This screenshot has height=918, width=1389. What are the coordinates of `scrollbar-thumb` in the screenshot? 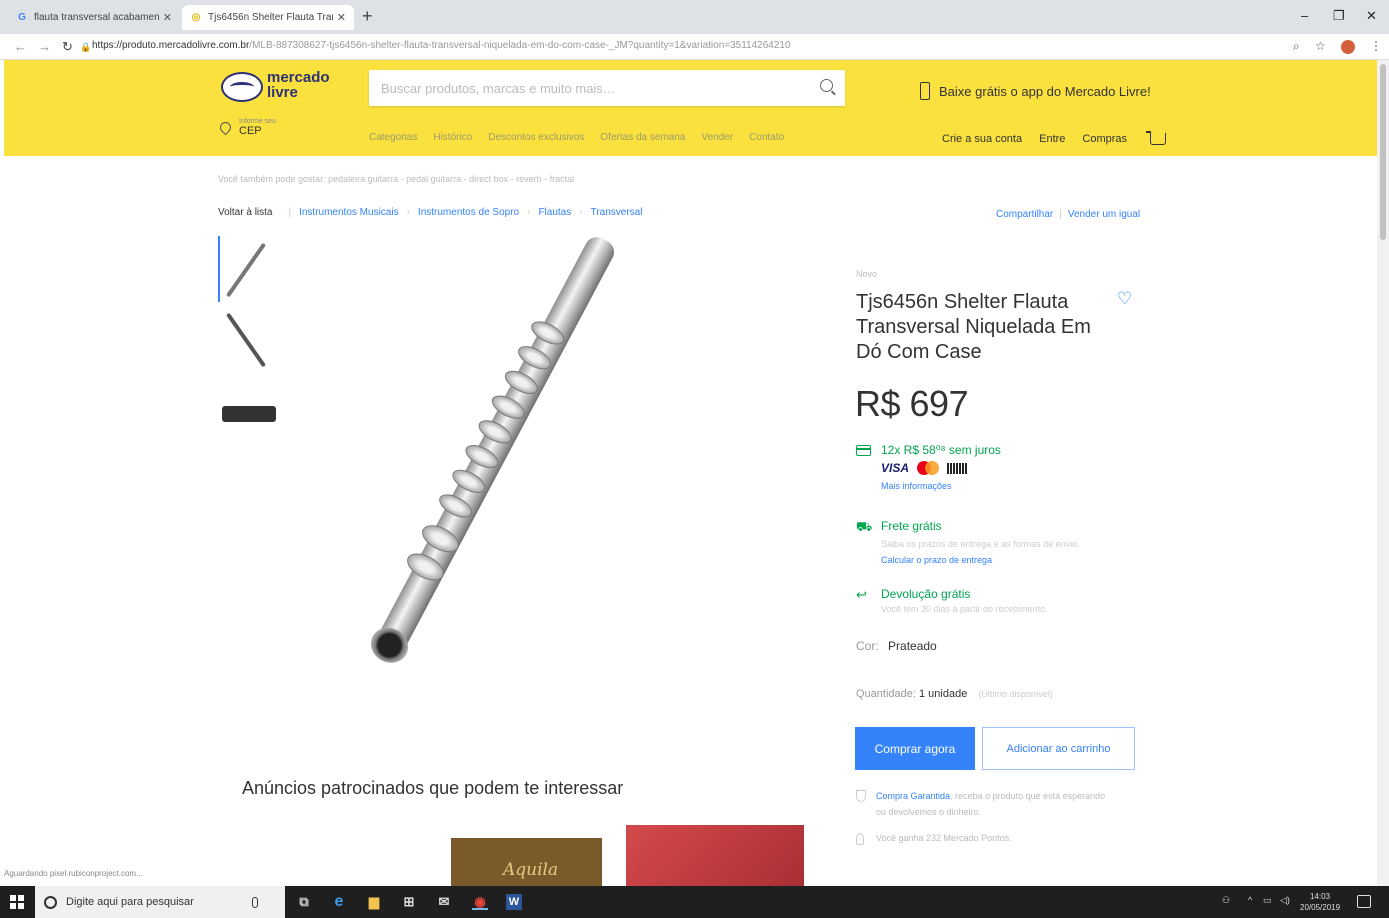 It's located at (1383, 152).